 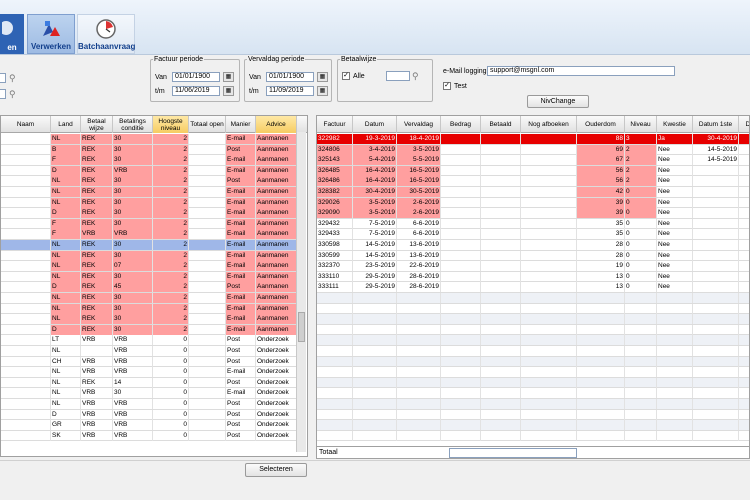 What do you see at coordinates (533, 256) in the screenshot?
I see `invoice-row: 330599 14-5-2019 13-6-2019 28 0 Nee` at bounding box center [533, 256].